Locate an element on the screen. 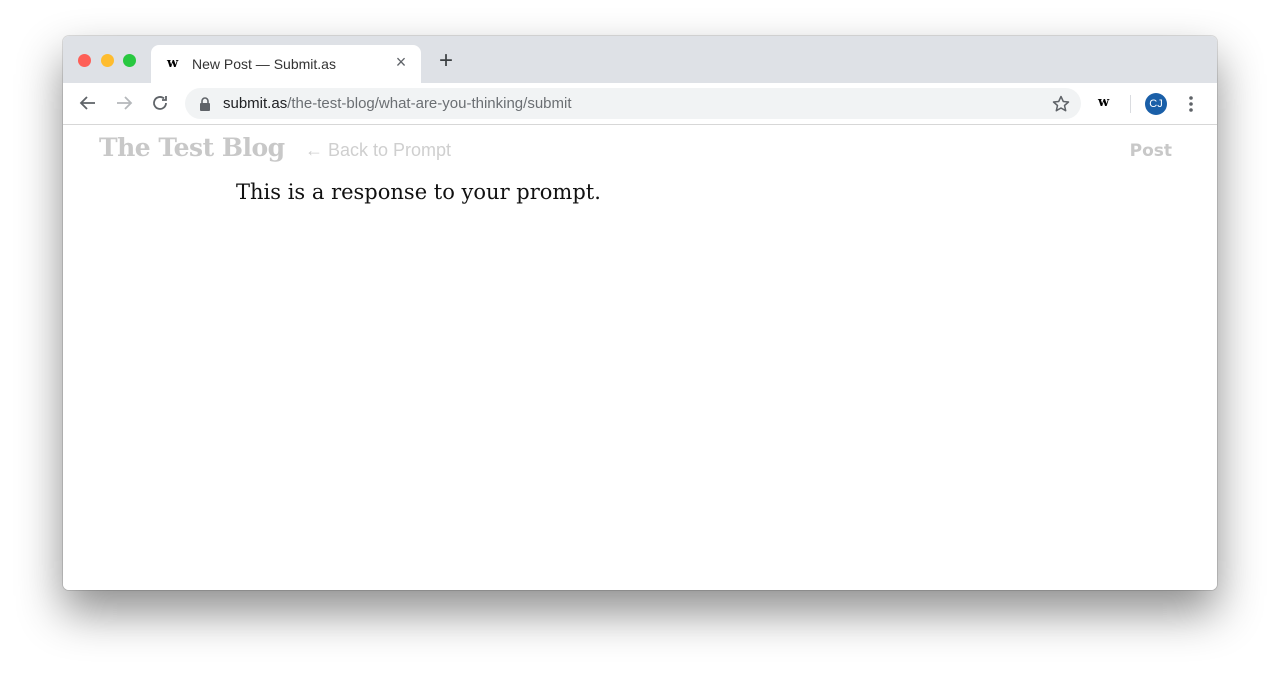  tab-new-post: w New Post — Submit.as × is located at coordinates (286, 64).